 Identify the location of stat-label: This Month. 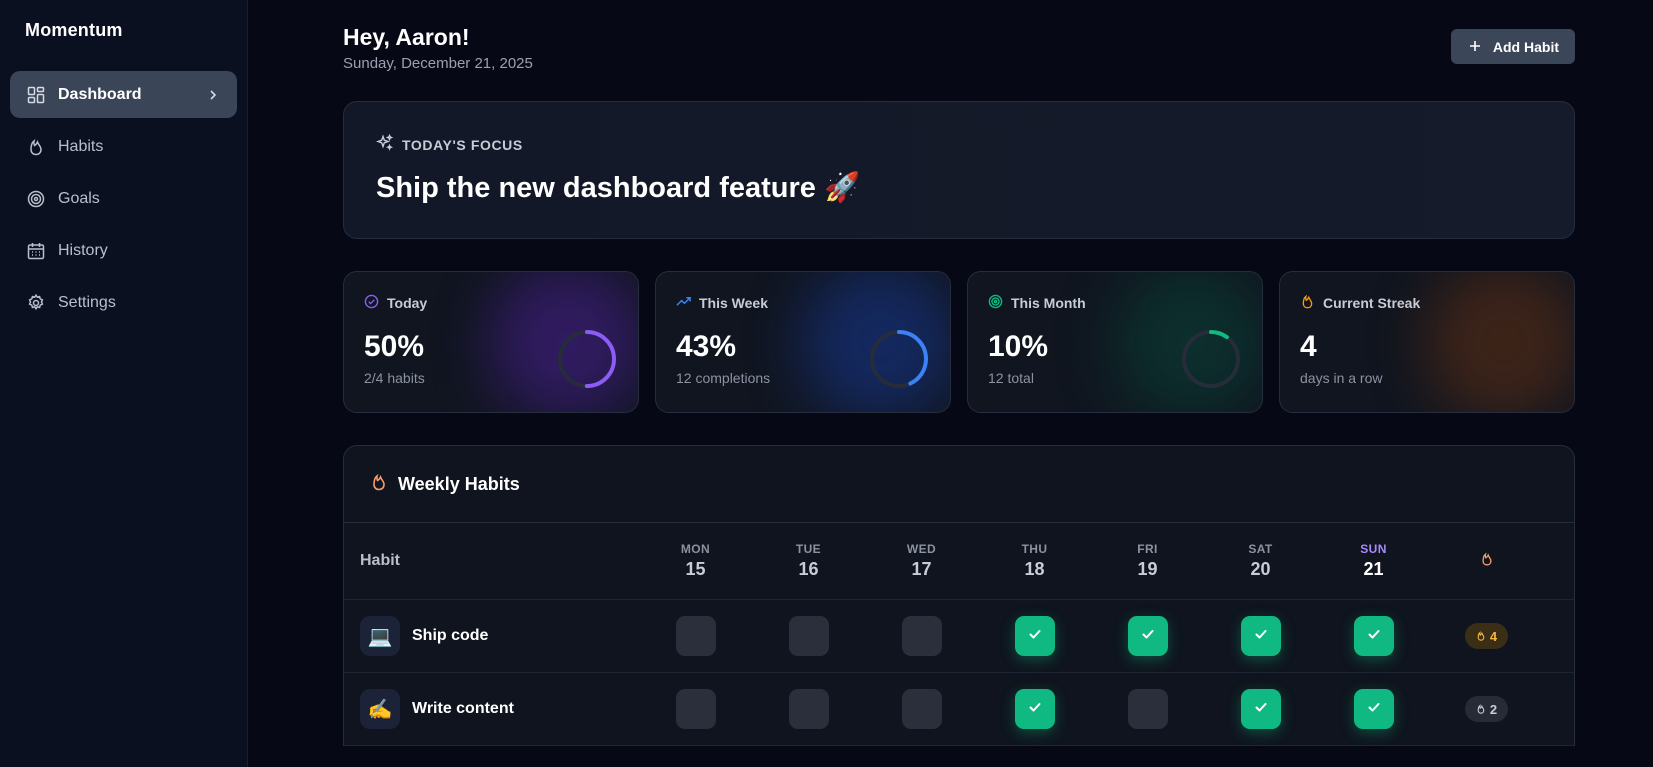
(1048, 303).